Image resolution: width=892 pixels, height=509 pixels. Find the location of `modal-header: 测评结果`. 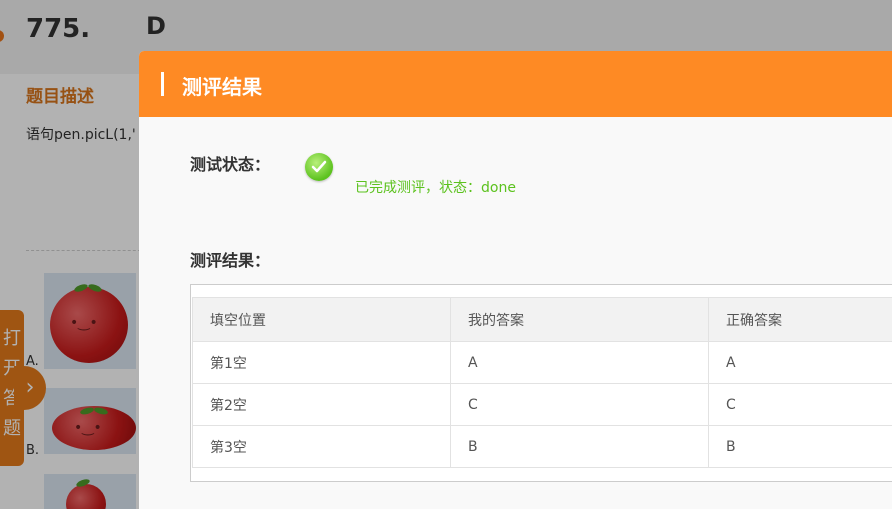

modal-header: 测评结果 is located at coordinates (515, 84).